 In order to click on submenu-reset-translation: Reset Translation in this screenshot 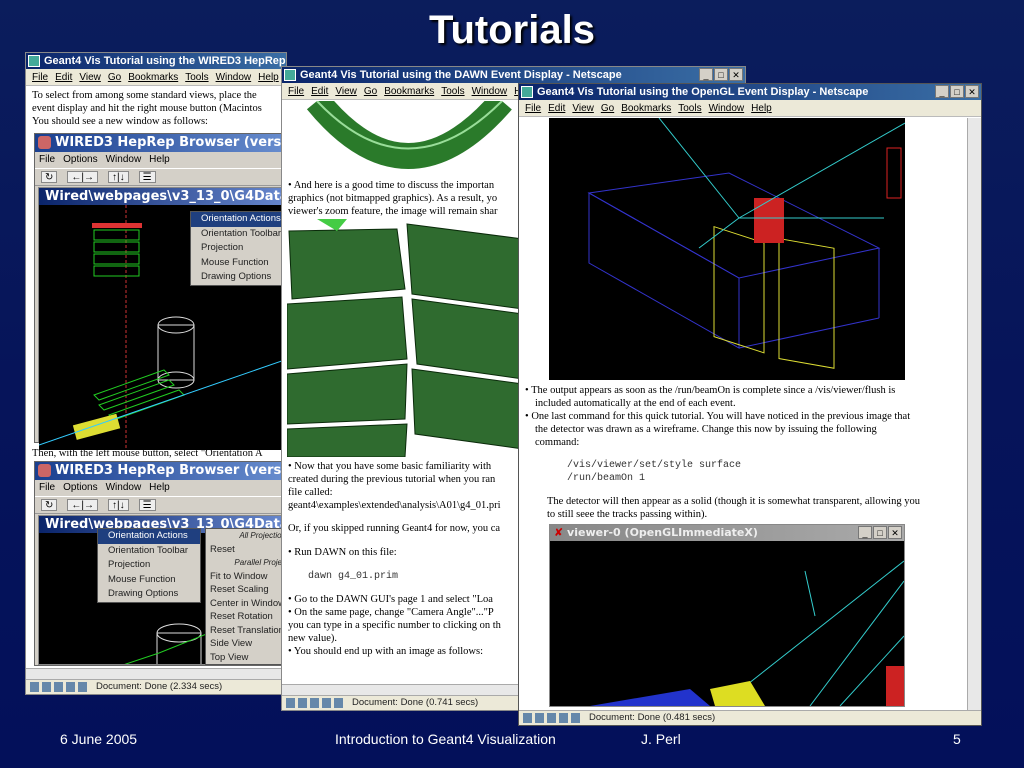, I will do `click(246, 631)`.